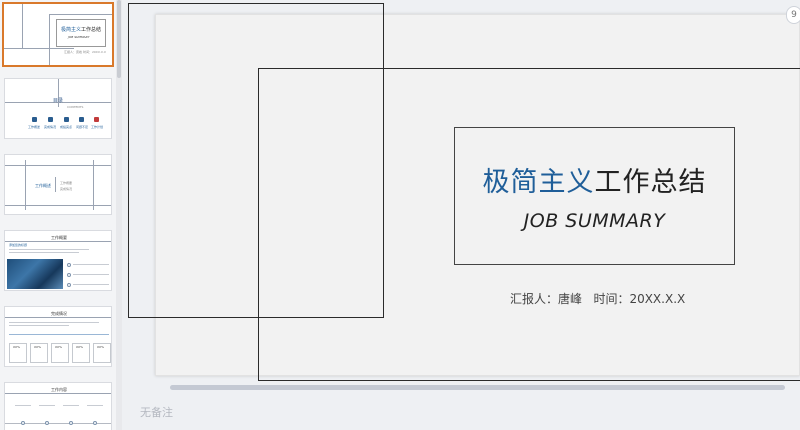 Image resolution: width=800 pixels, height=430 pixels. What do you see at coordinates (43, 185) in the screenshot?
I see `thumb3-label: 工作概述` at bounding box center [43, 185].